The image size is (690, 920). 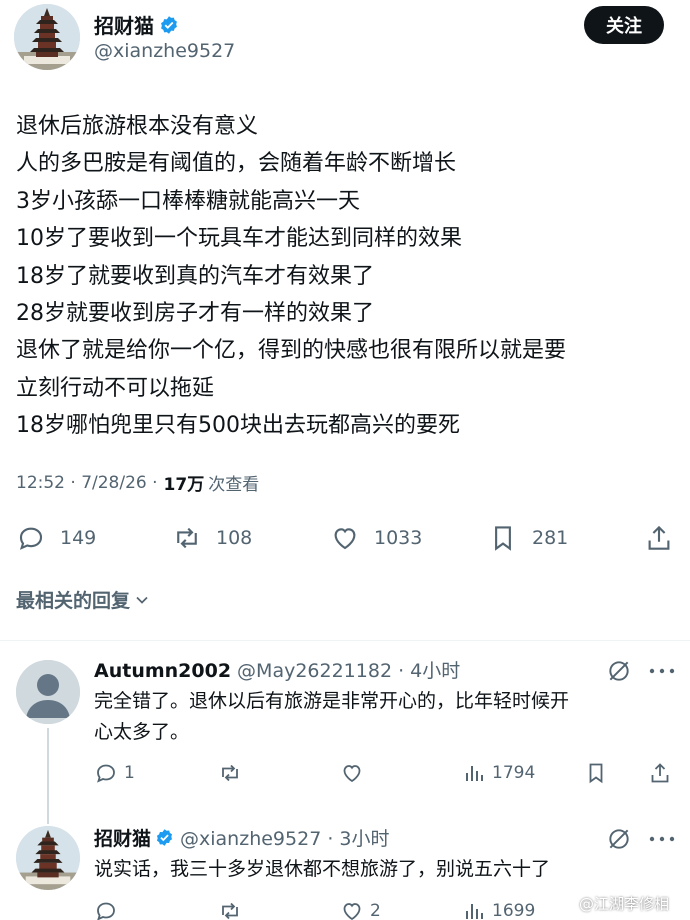 What do you see at coordinates (345, 40) in the screenshot?
I see `tweet-header: 招财猫 @xianzhe9527 关注` at bounding box center [345, 40].